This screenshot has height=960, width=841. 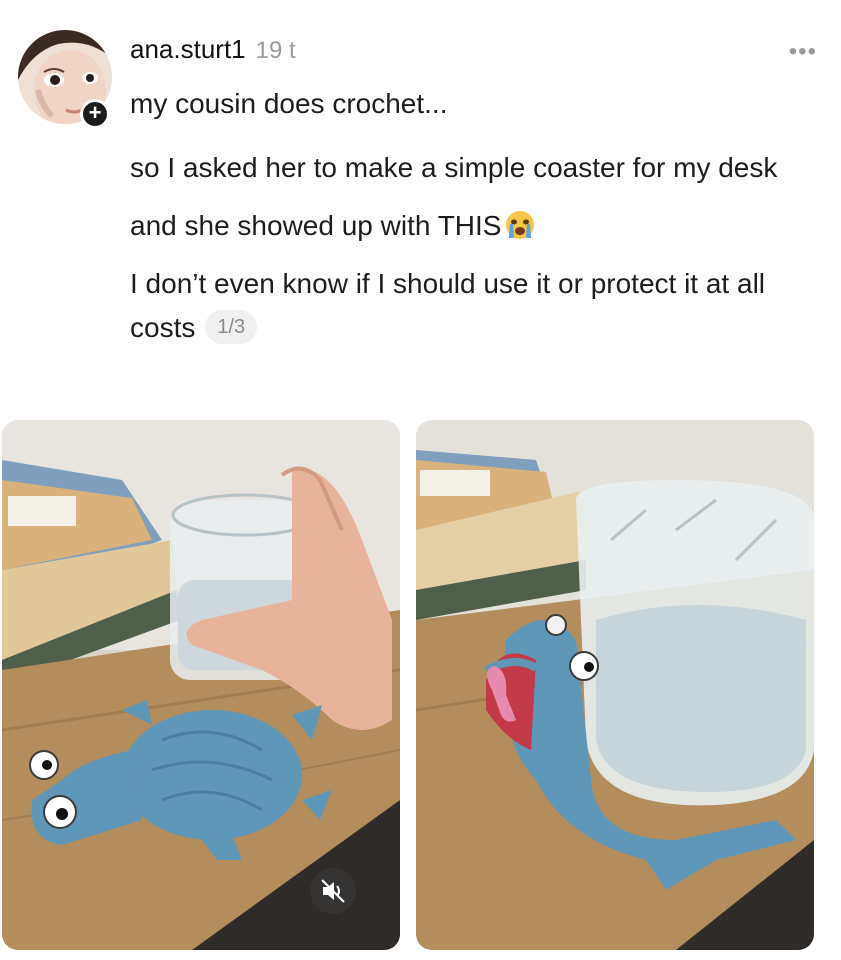 What do you see at coordinates (803, 52) in the screenshot?
I see `more-options-icon: •••` at bounding box center [803, 52].